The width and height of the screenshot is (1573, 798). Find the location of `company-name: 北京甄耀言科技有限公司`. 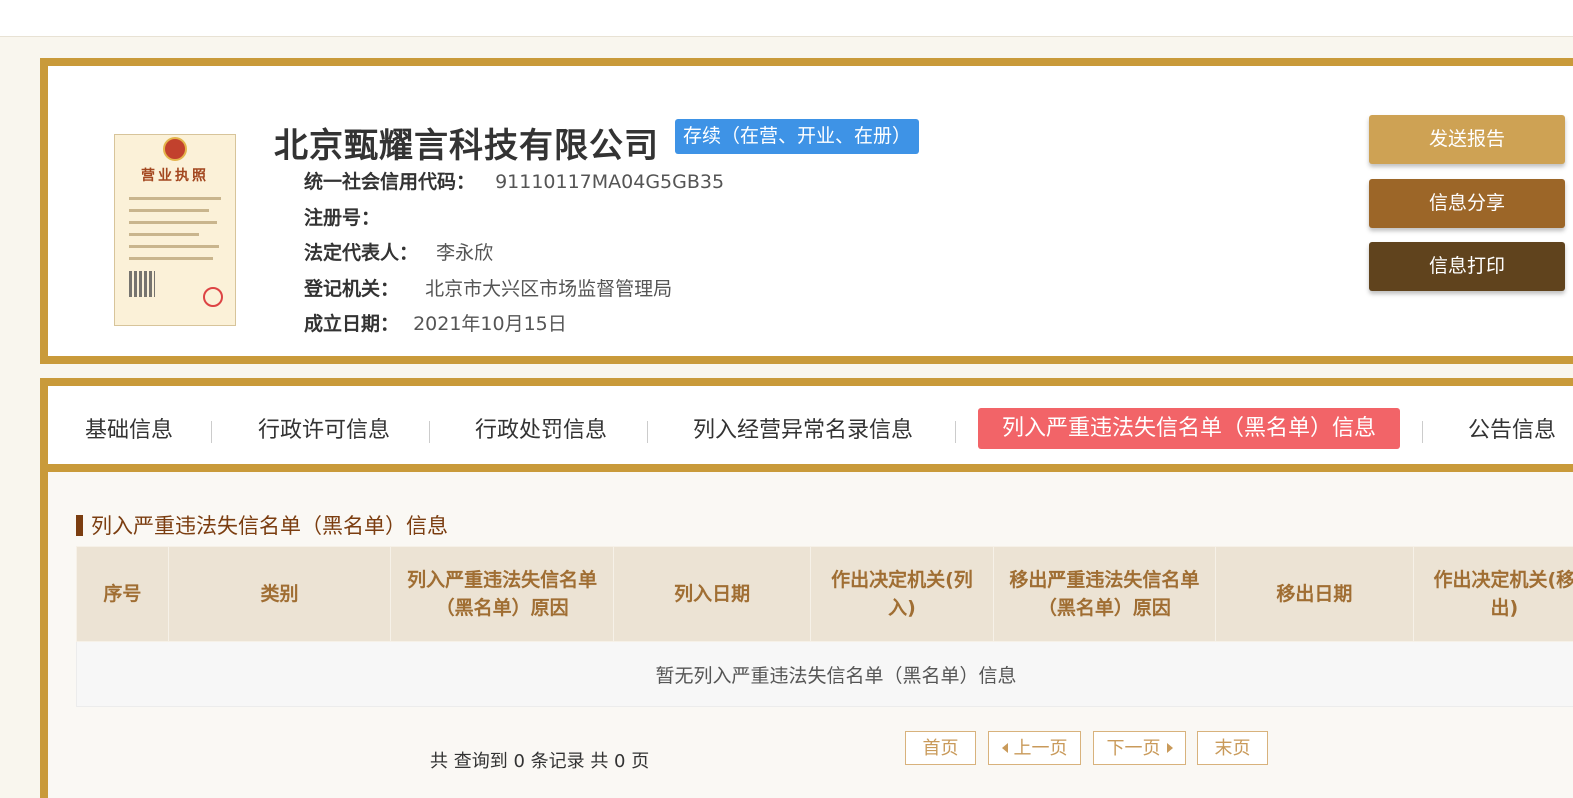

company-name: 北京甄耀言科技有限公司 is located at coordinates (466, 142).